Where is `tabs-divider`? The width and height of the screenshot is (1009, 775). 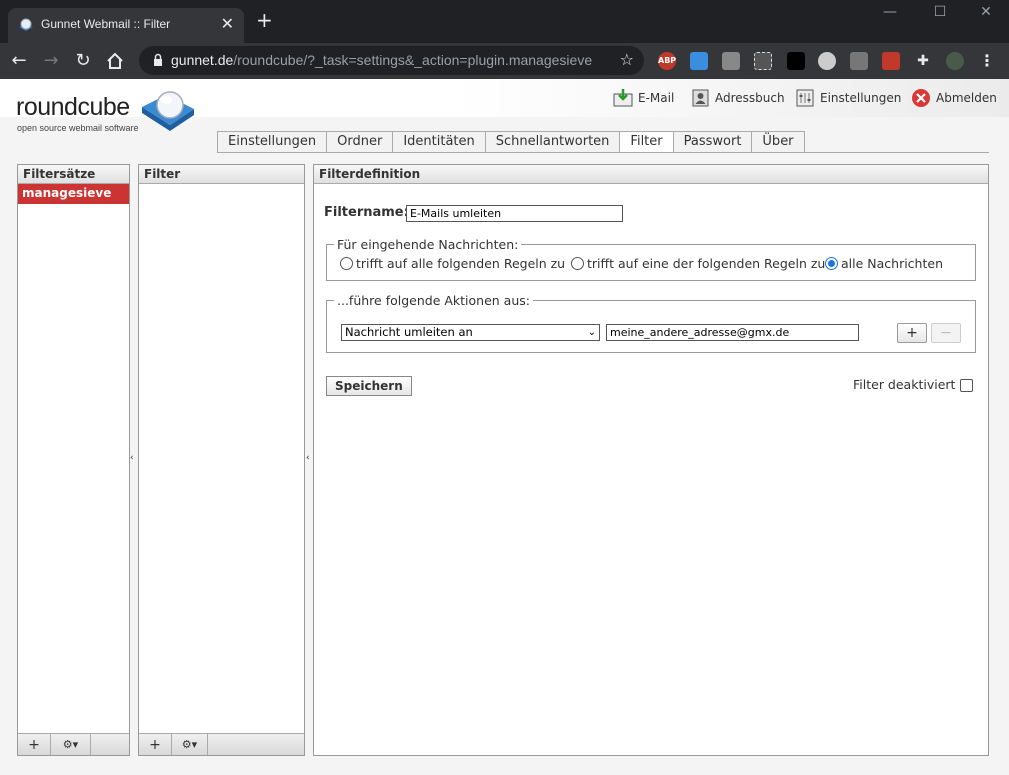
tabs-divider is located at coordinates (603, 152).